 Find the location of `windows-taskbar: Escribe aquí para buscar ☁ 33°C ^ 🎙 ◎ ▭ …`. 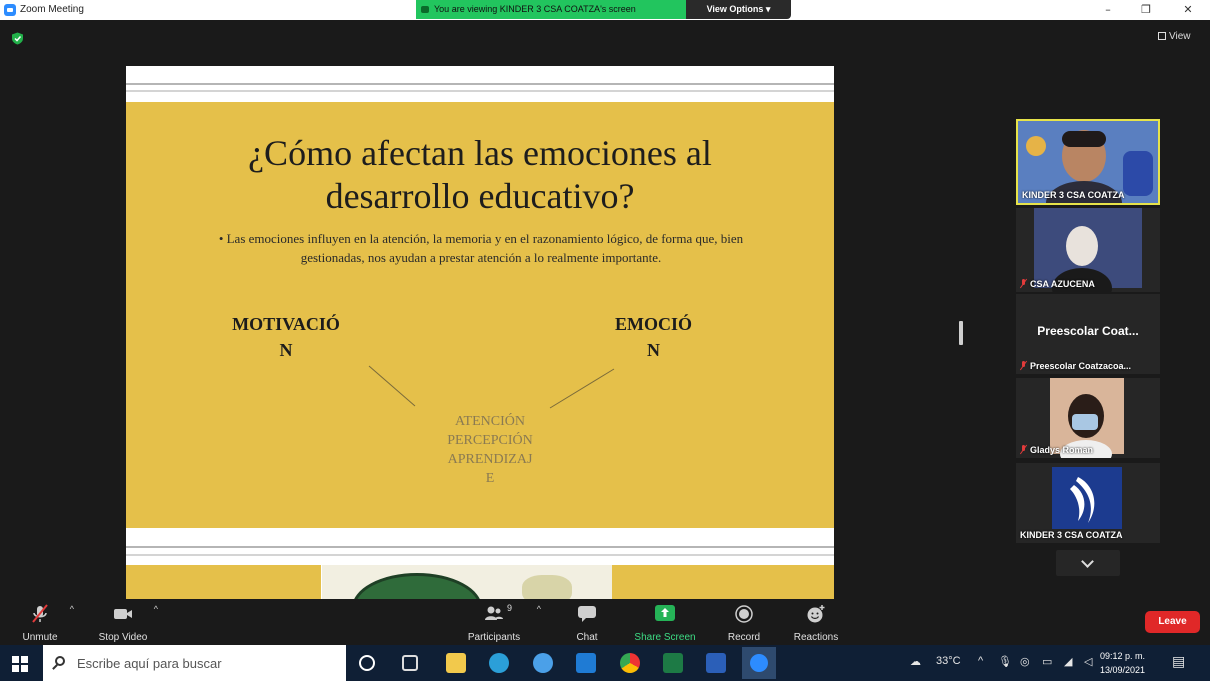

windows-taskbar: Escribe aquí para buscar ☁ 33°C ^ 🎙 ◎ ▭ … is located at coordinates (605, 663).